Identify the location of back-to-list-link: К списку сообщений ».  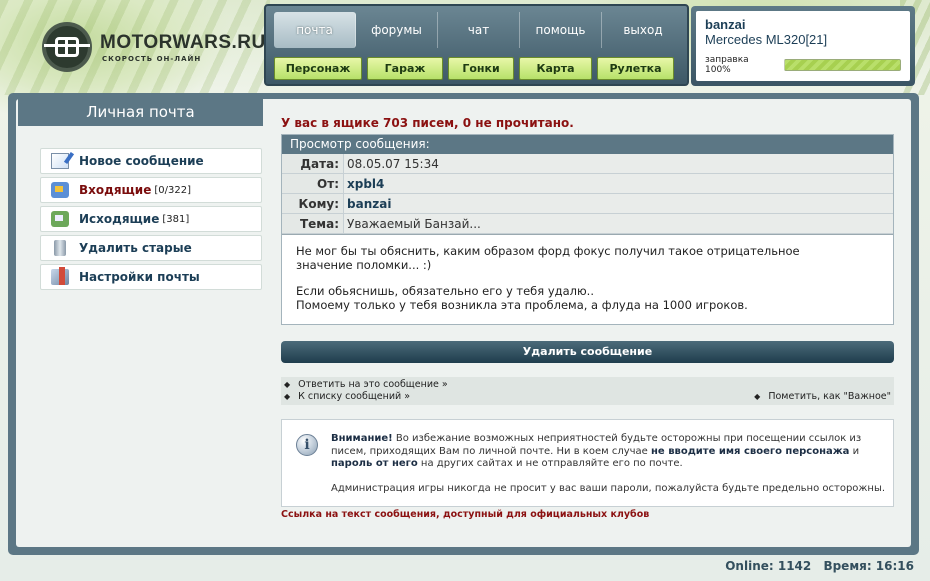
(347, 396).